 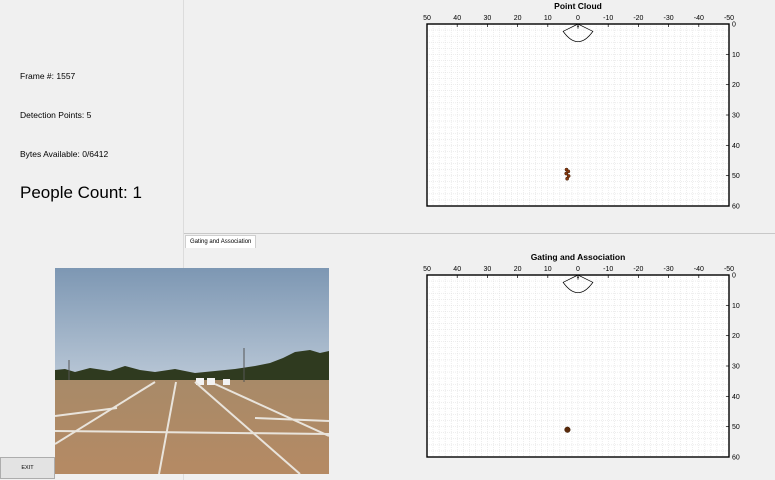 What do you see at coordinates (578, 257) in the screenshot?
I see `plot-title: Gating and Association` at bounding box center [578, 257].